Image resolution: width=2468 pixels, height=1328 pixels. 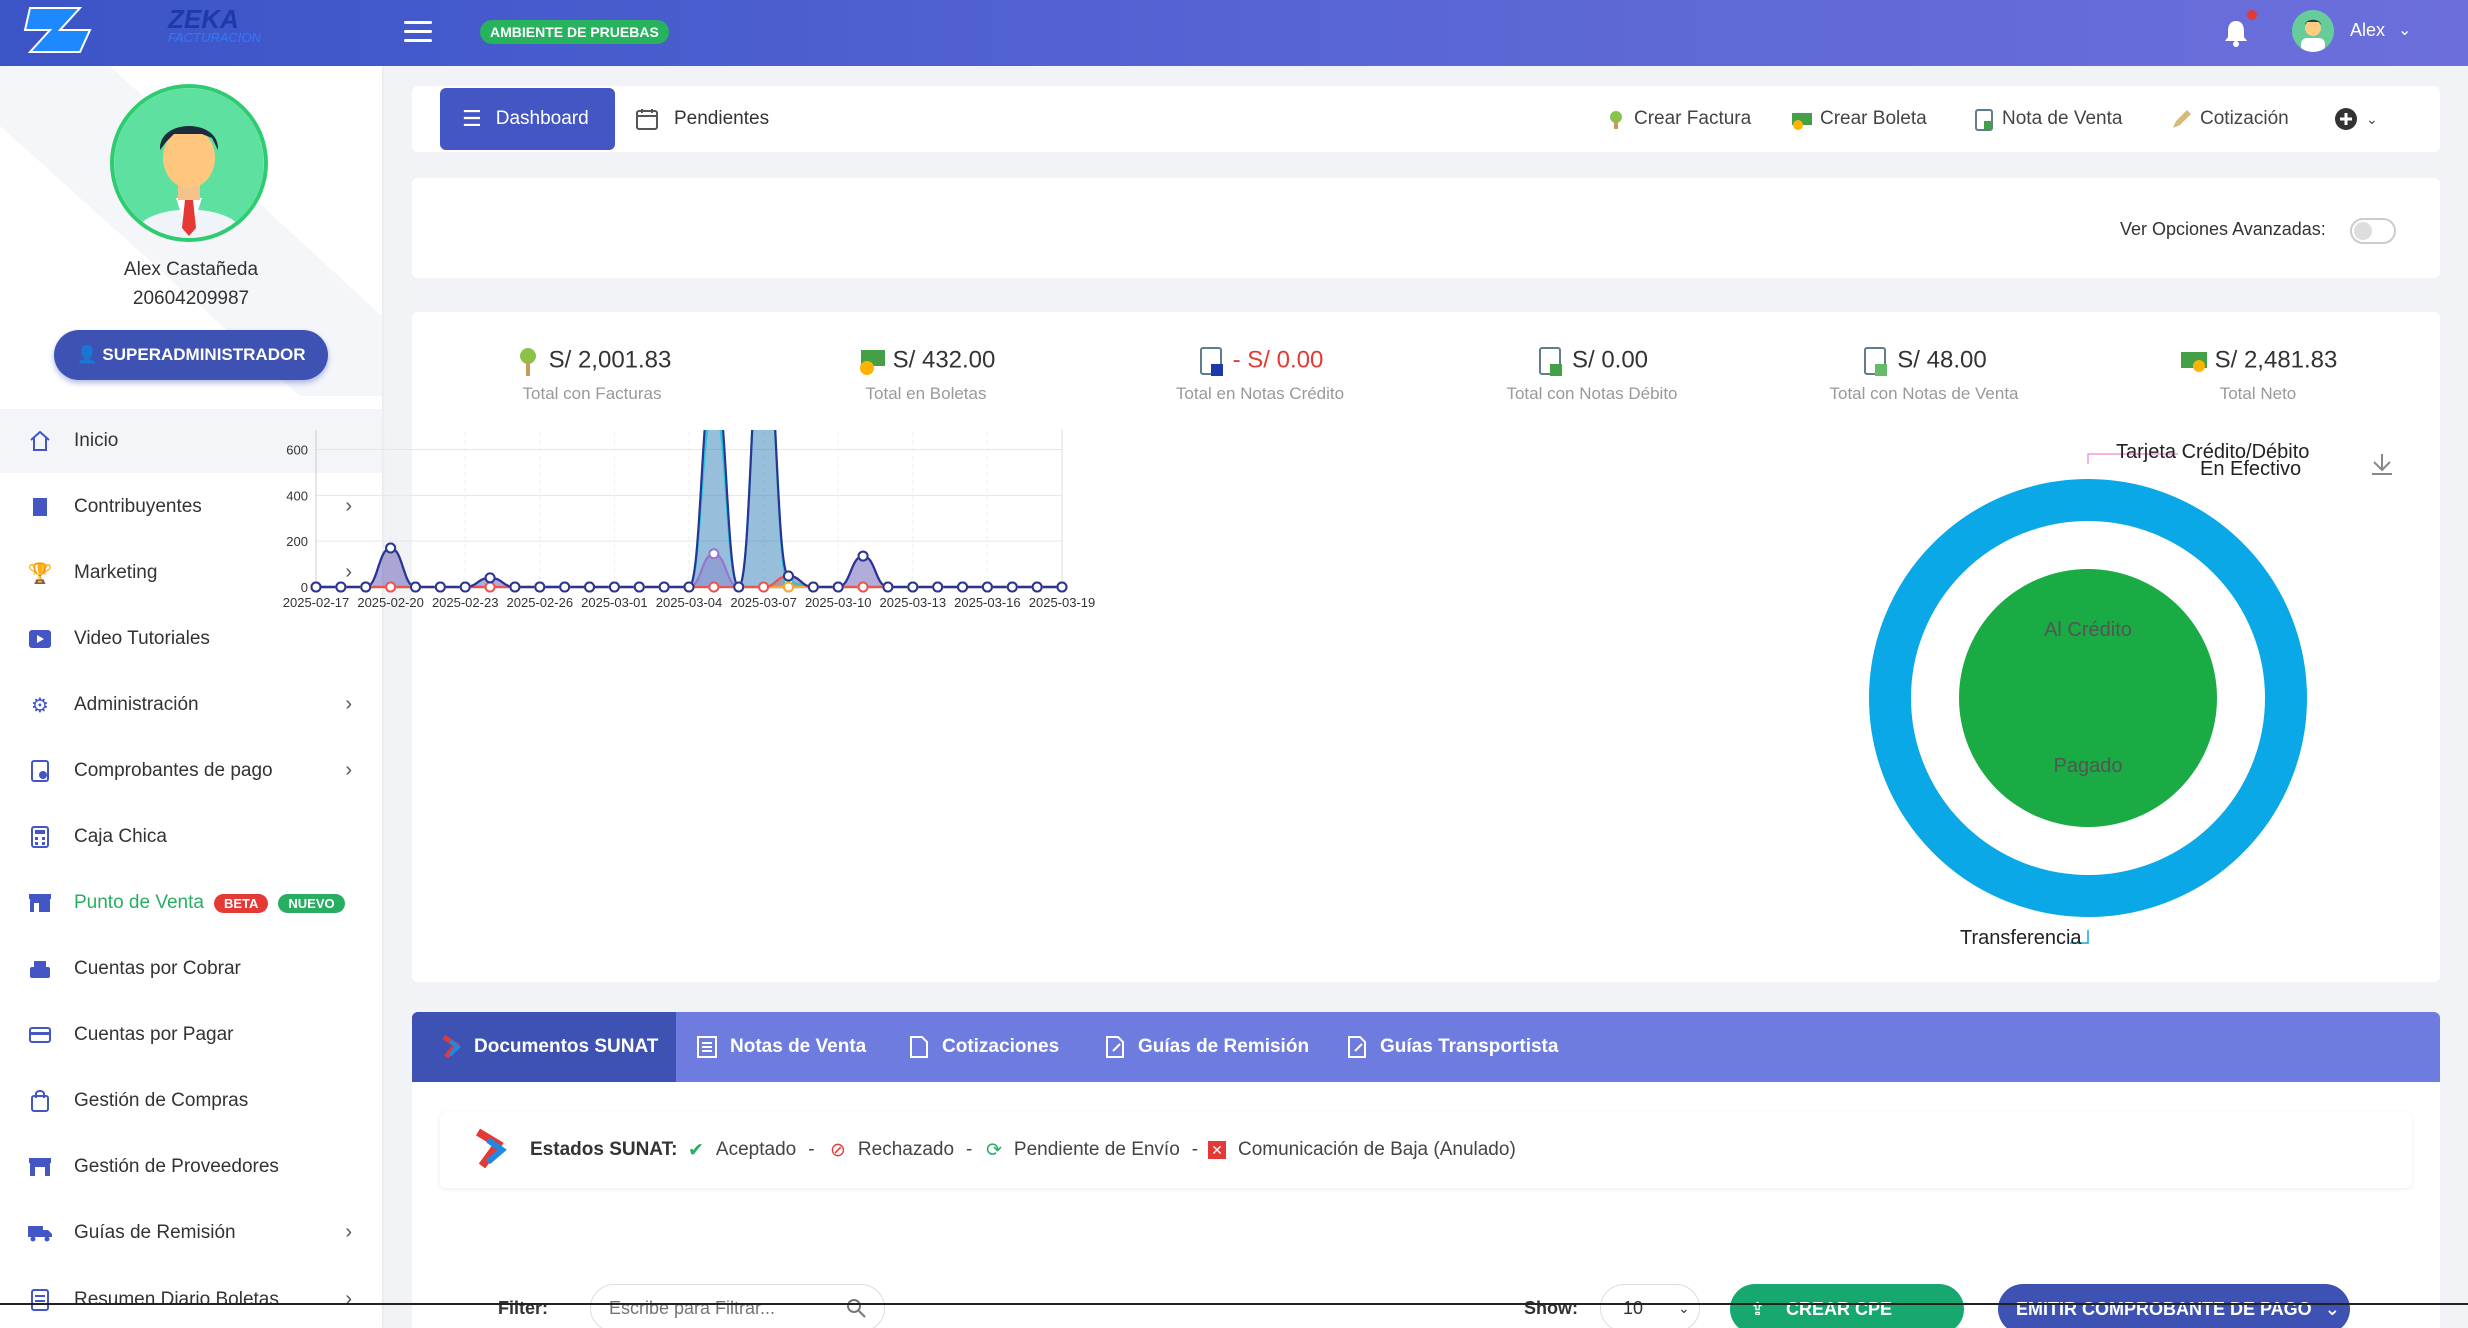 What do you see at coordinates (491, 1148) in the screenshot?
I see `sunat-logo-icon` at bounding box center [491, 1148].